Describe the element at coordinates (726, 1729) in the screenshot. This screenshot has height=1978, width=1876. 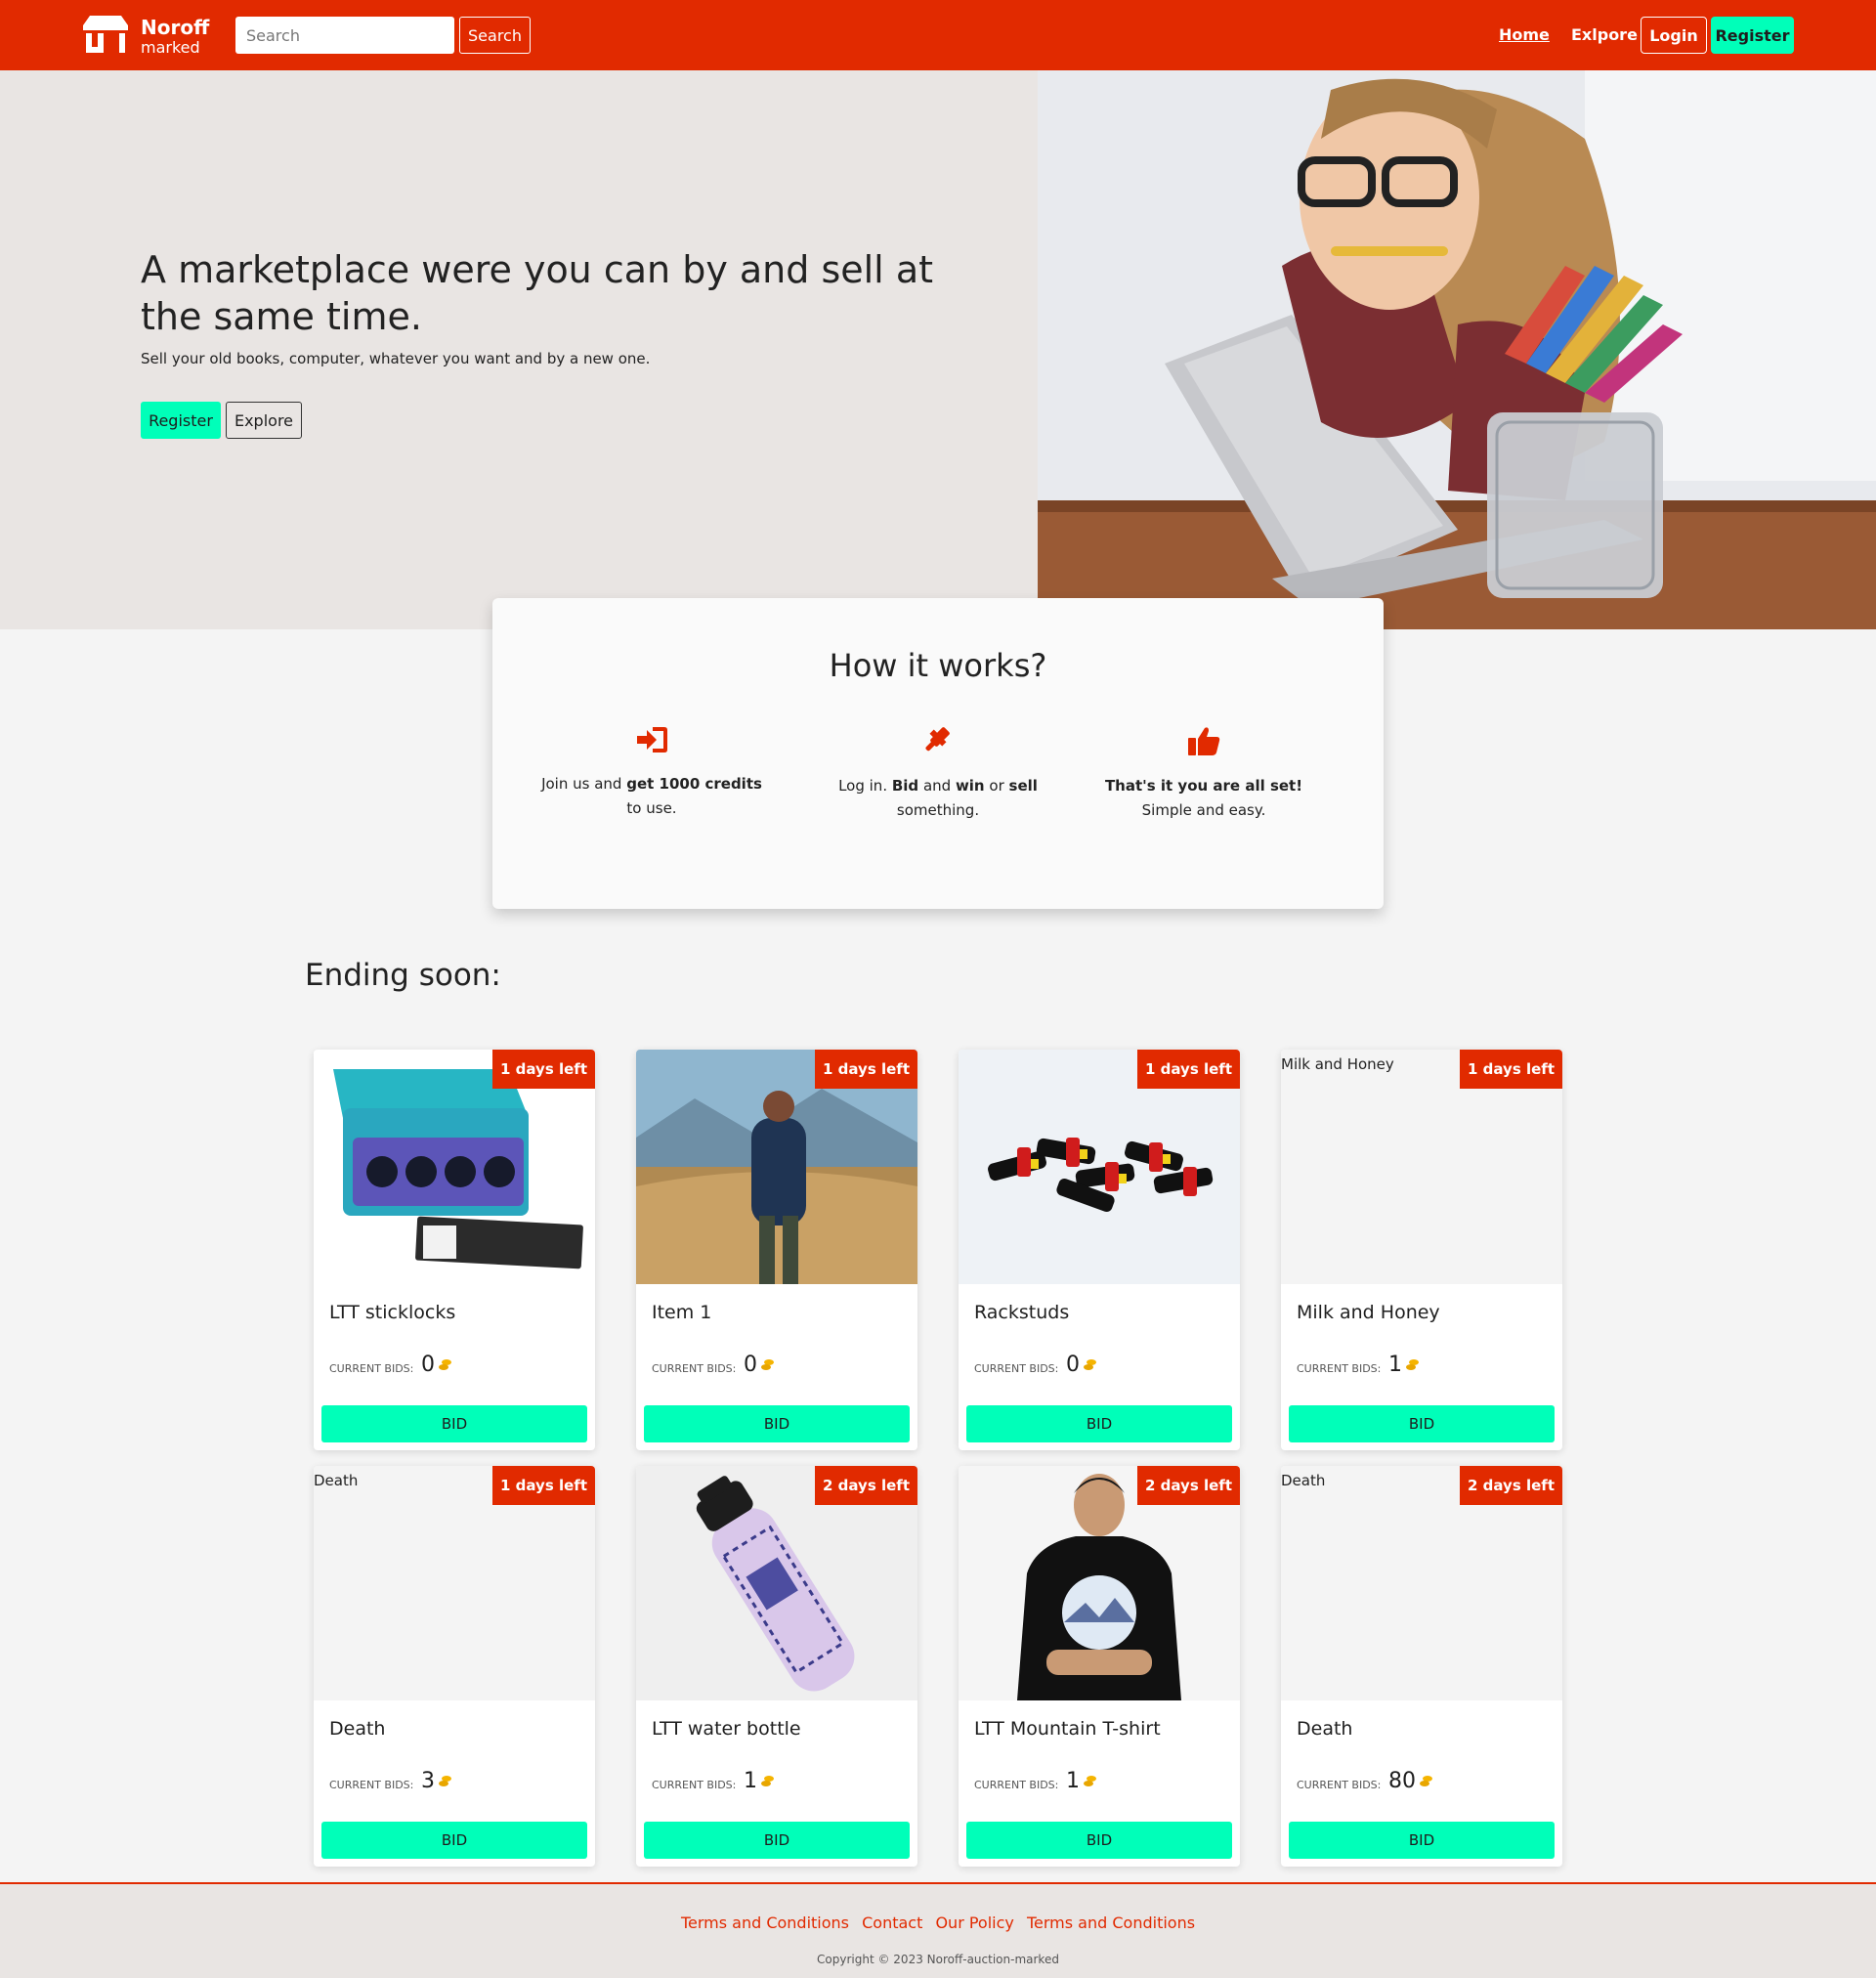
I see `card-title: LTT water bottle` at that location.